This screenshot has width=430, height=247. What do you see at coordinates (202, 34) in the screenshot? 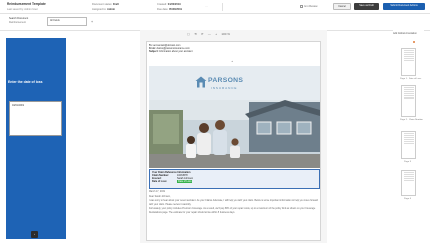
I see `rotate-right-icon: ⟳` at bounding box center [202, 34].